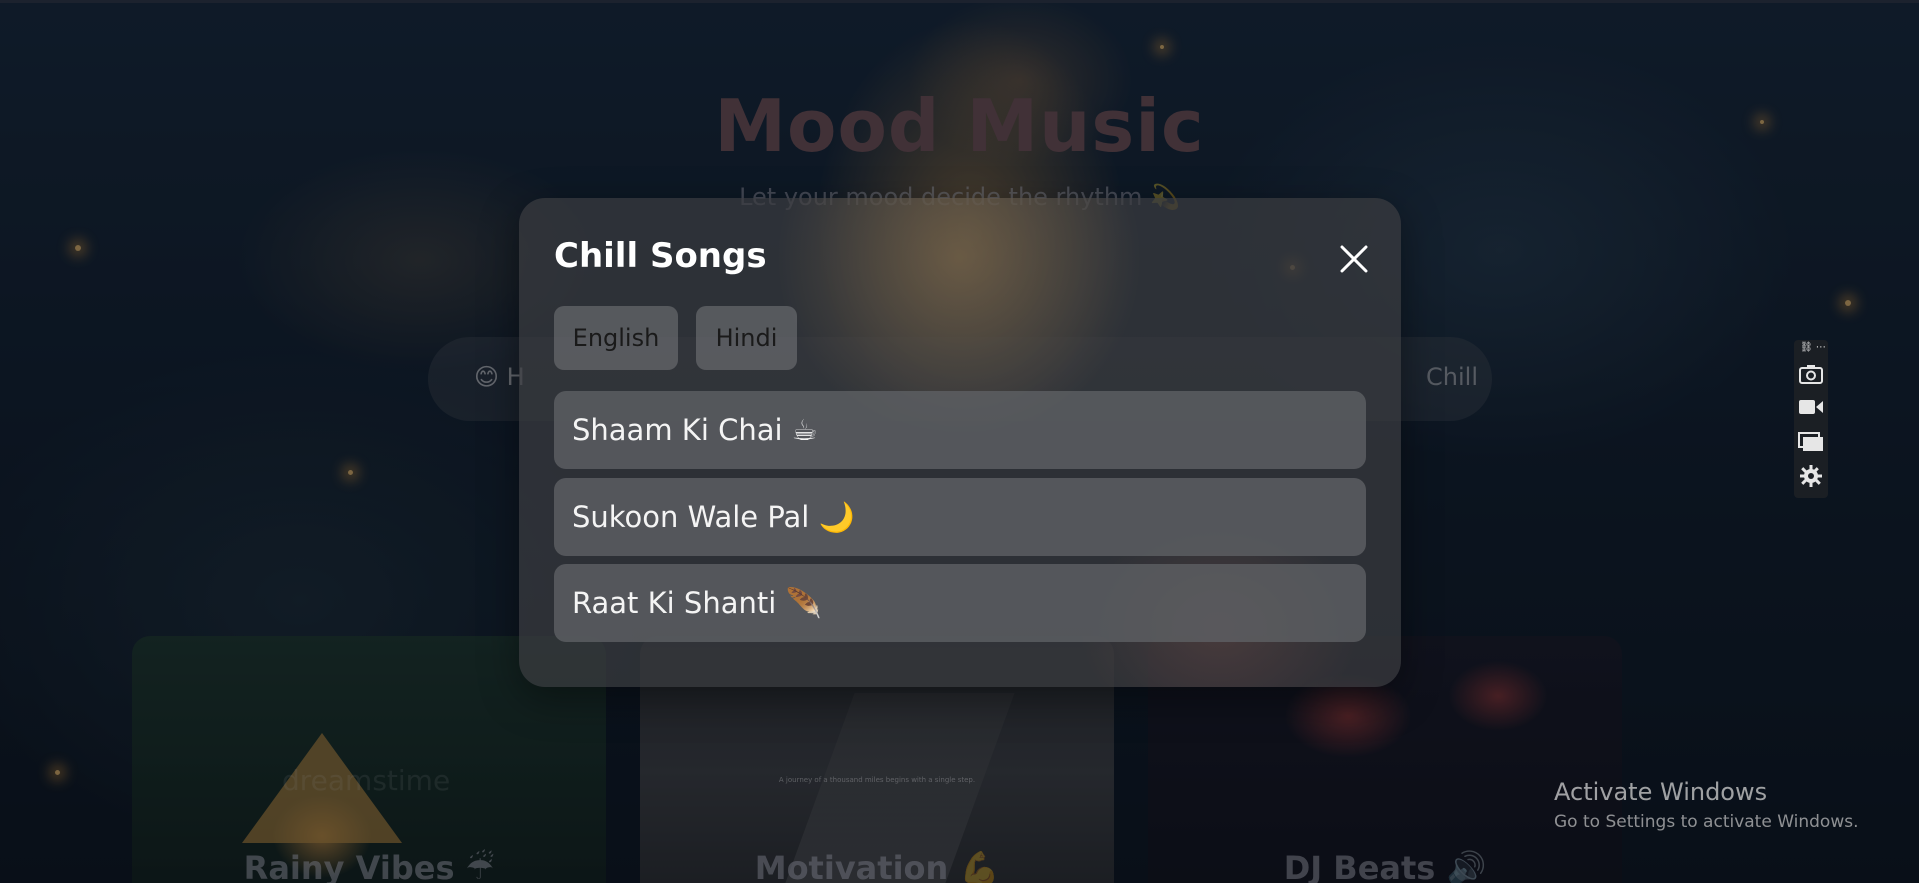 The image size is (1919, 883). Describe the element at coordinates (1811, 443) in the screenshot. I see `window-icon` at that location.